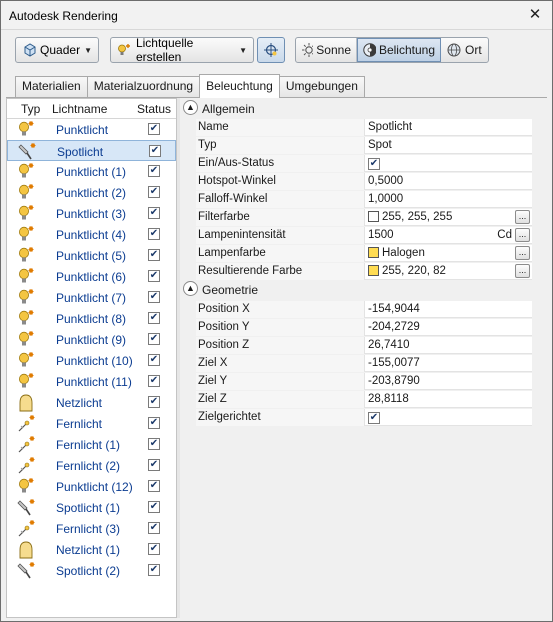 Image resolution: width=553 pixels, height=622 pixels. Describe the element at coordinates (364, 399) in the screenshot. I see `property-row: Ziel Z 28,8118` at that location.